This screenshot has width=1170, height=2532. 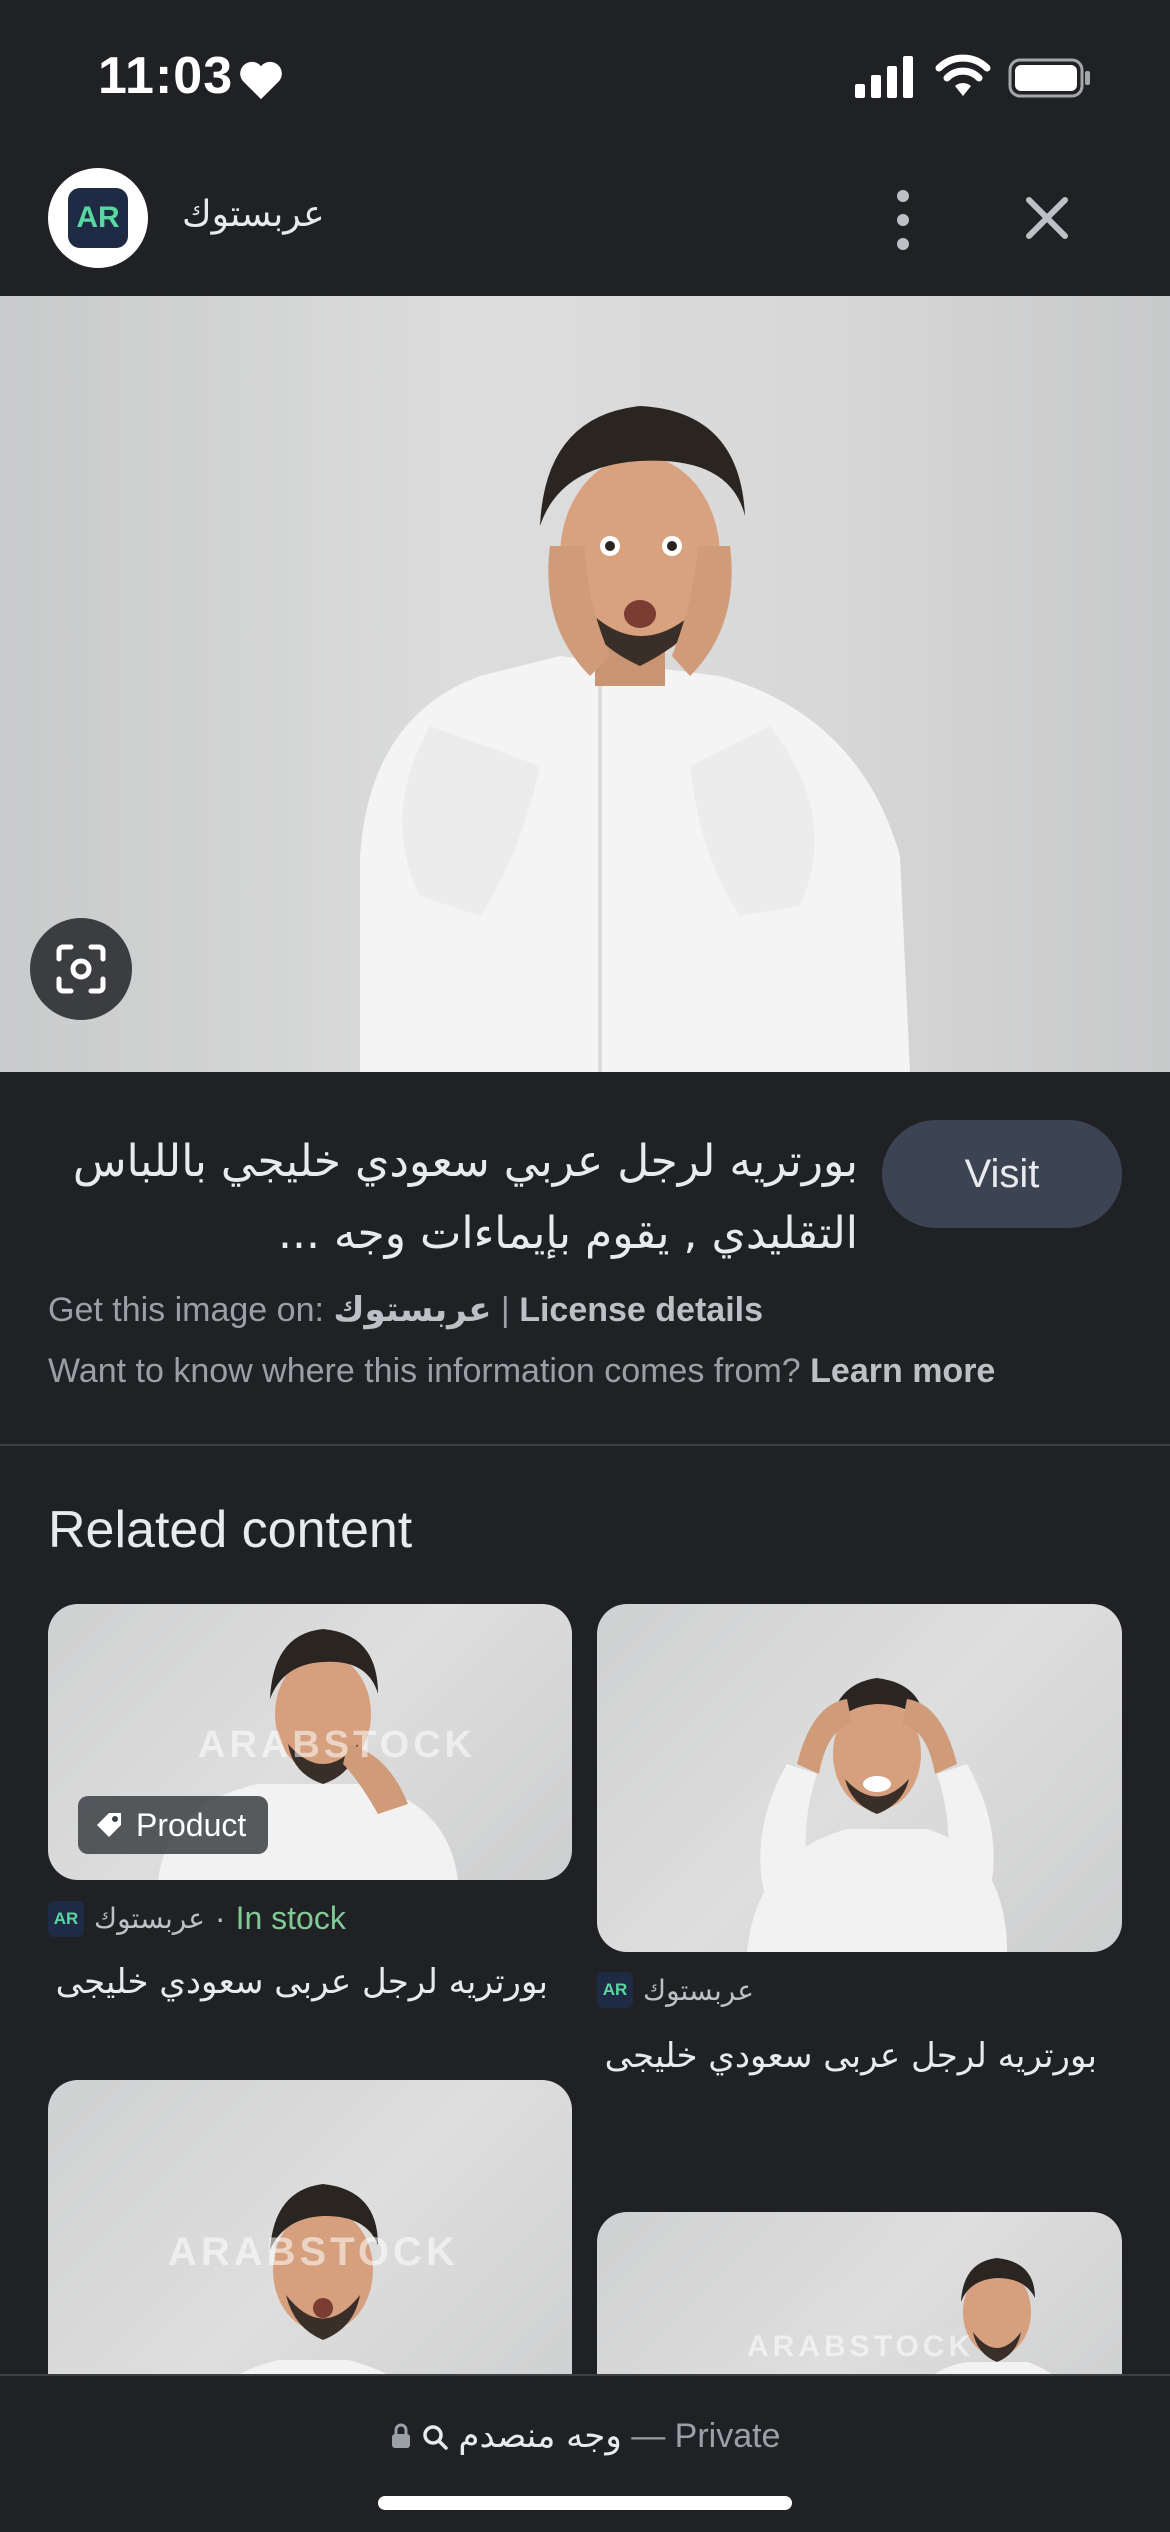 I want to click on address-row: وجه منصدم — Private, so click(x=585, y=2436).